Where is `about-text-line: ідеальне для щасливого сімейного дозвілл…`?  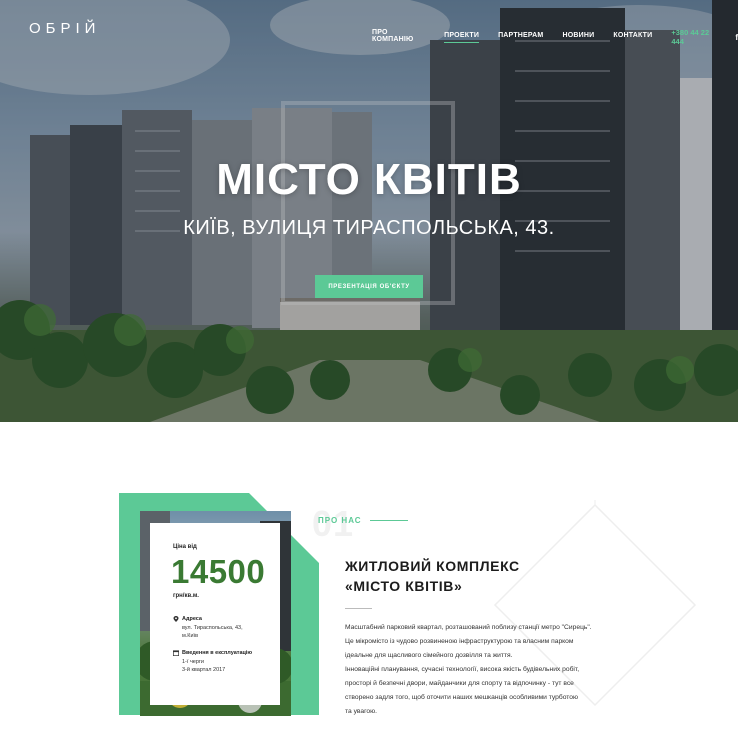
about-text-line: ідеальне для щасливого сімейного дозвілл… is located at coordinates (429, 655).